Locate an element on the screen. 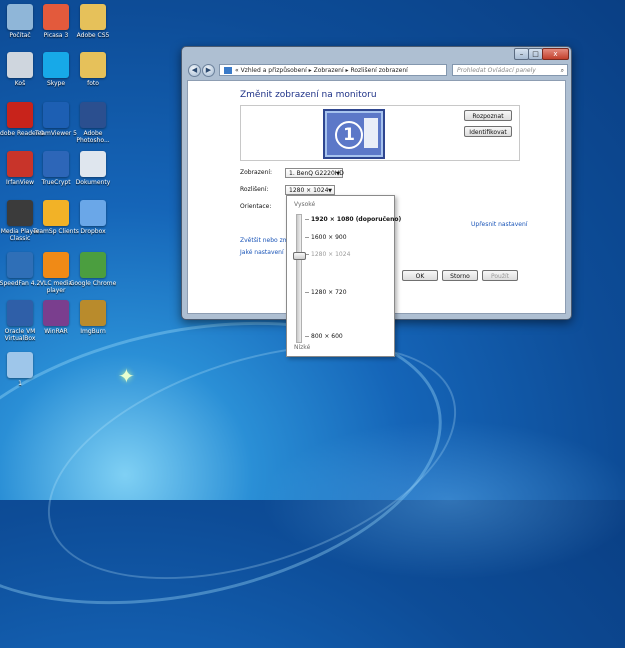 This screenshot has width=625, height=648. desktop-icon: ImgBurn is located at coordinates (93, 317).